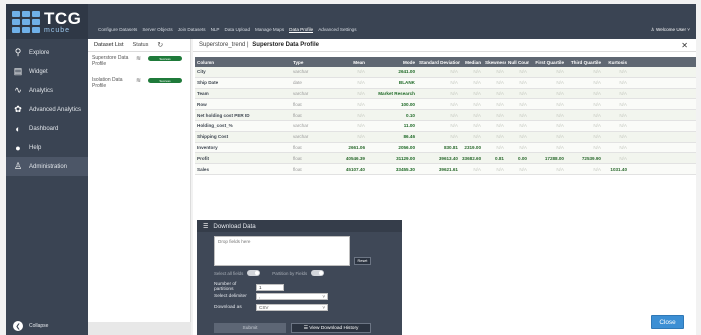 This screenshot has height=335, width=701. I want to click on table-cell-std: 39613.40, so click(448, 158).